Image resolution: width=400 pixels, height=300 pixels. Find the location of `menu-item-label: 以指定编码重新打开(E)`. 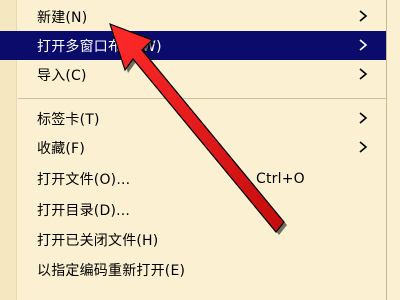

menu-item-label: 以指定编码重新打开(E) is located at coordinates (111, 270).